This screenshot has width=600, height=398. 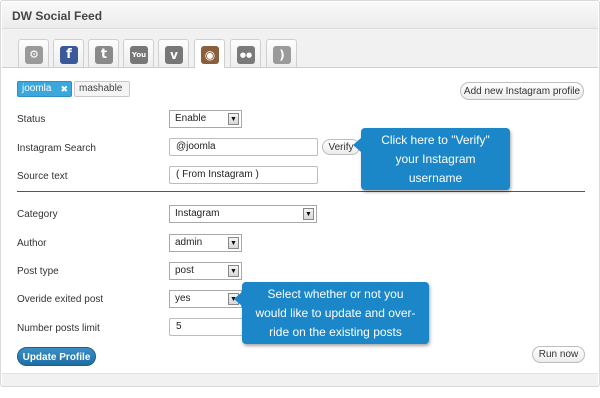 What do you see at coordinates (301, 191) in the screenshot?
I see `section-divider` at bounding box center [301, 191].